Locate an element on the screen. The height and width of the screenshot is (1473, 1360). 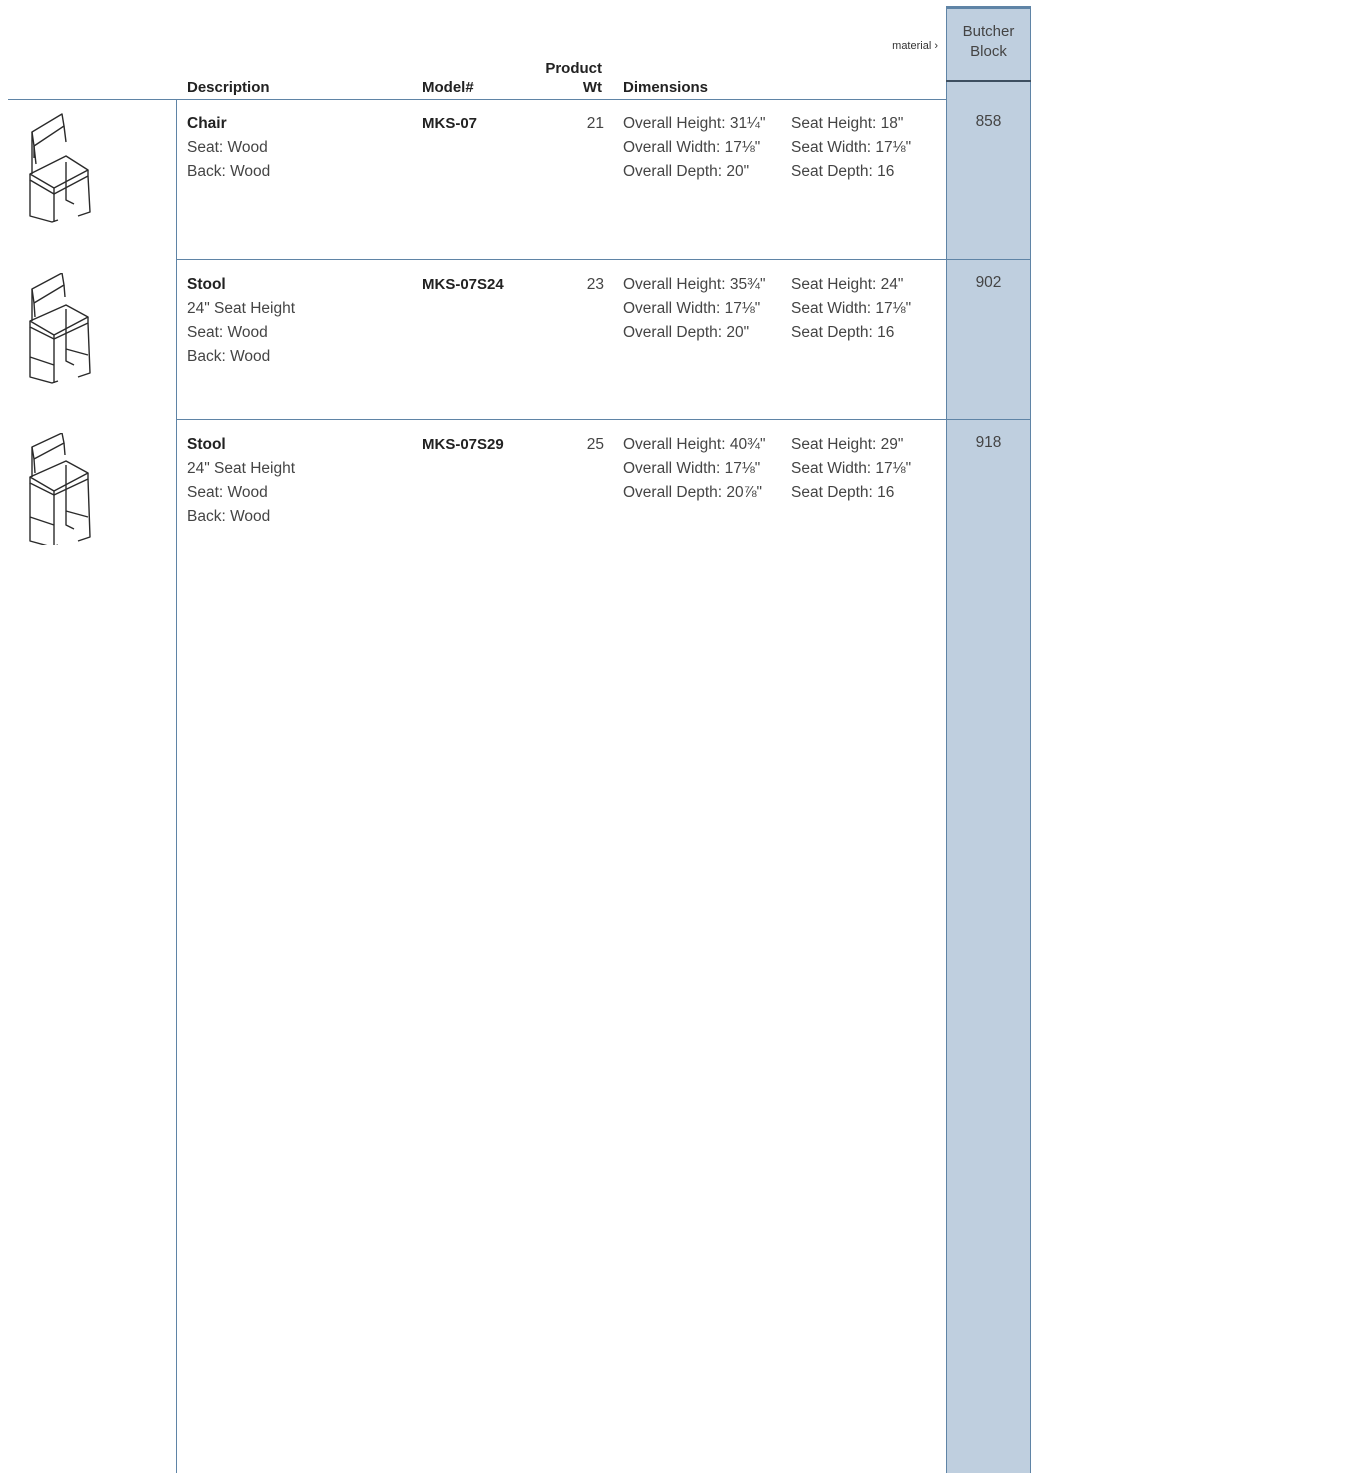
model-number: MKS-07S24 is located at coordinates (463, 284).